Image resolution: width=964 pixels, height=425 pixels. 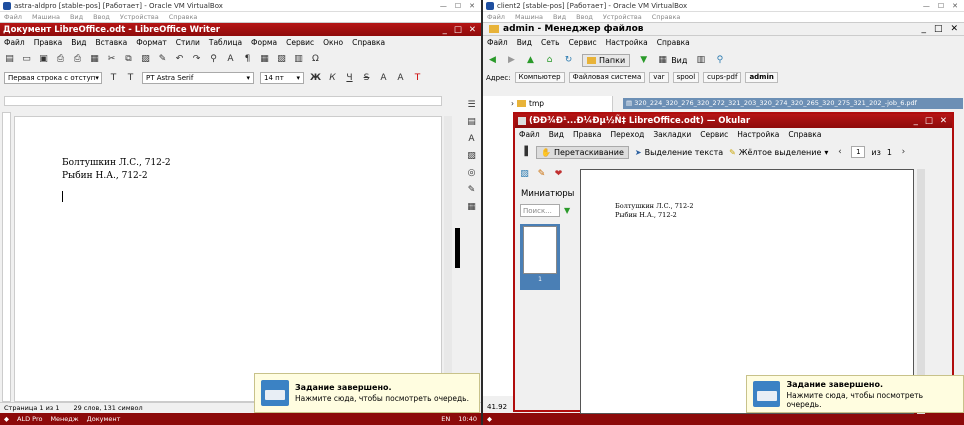 I want to click on open-icon: ▭, so click(x=26, y=59).